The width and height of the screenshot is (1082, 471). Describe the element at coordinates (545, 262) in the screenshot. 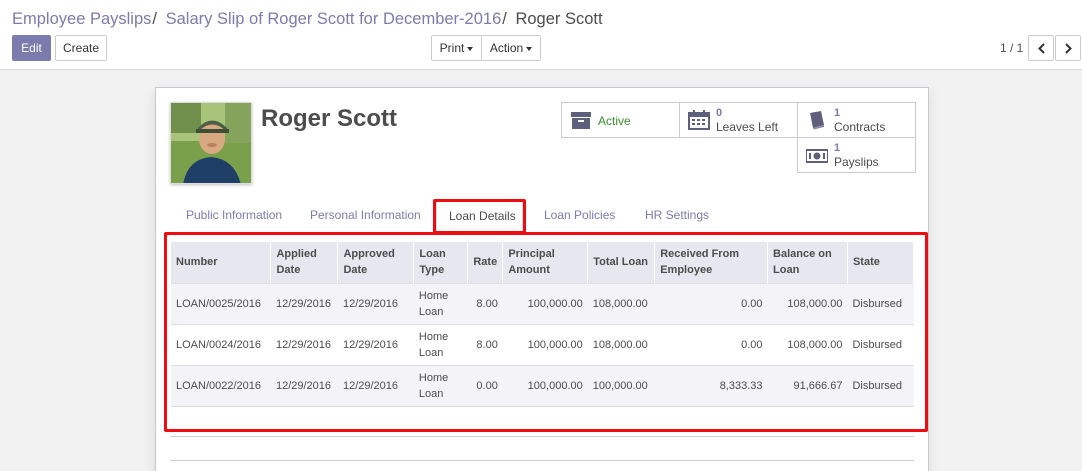

I see `column-principal-amount: Principal Amount` at that location.